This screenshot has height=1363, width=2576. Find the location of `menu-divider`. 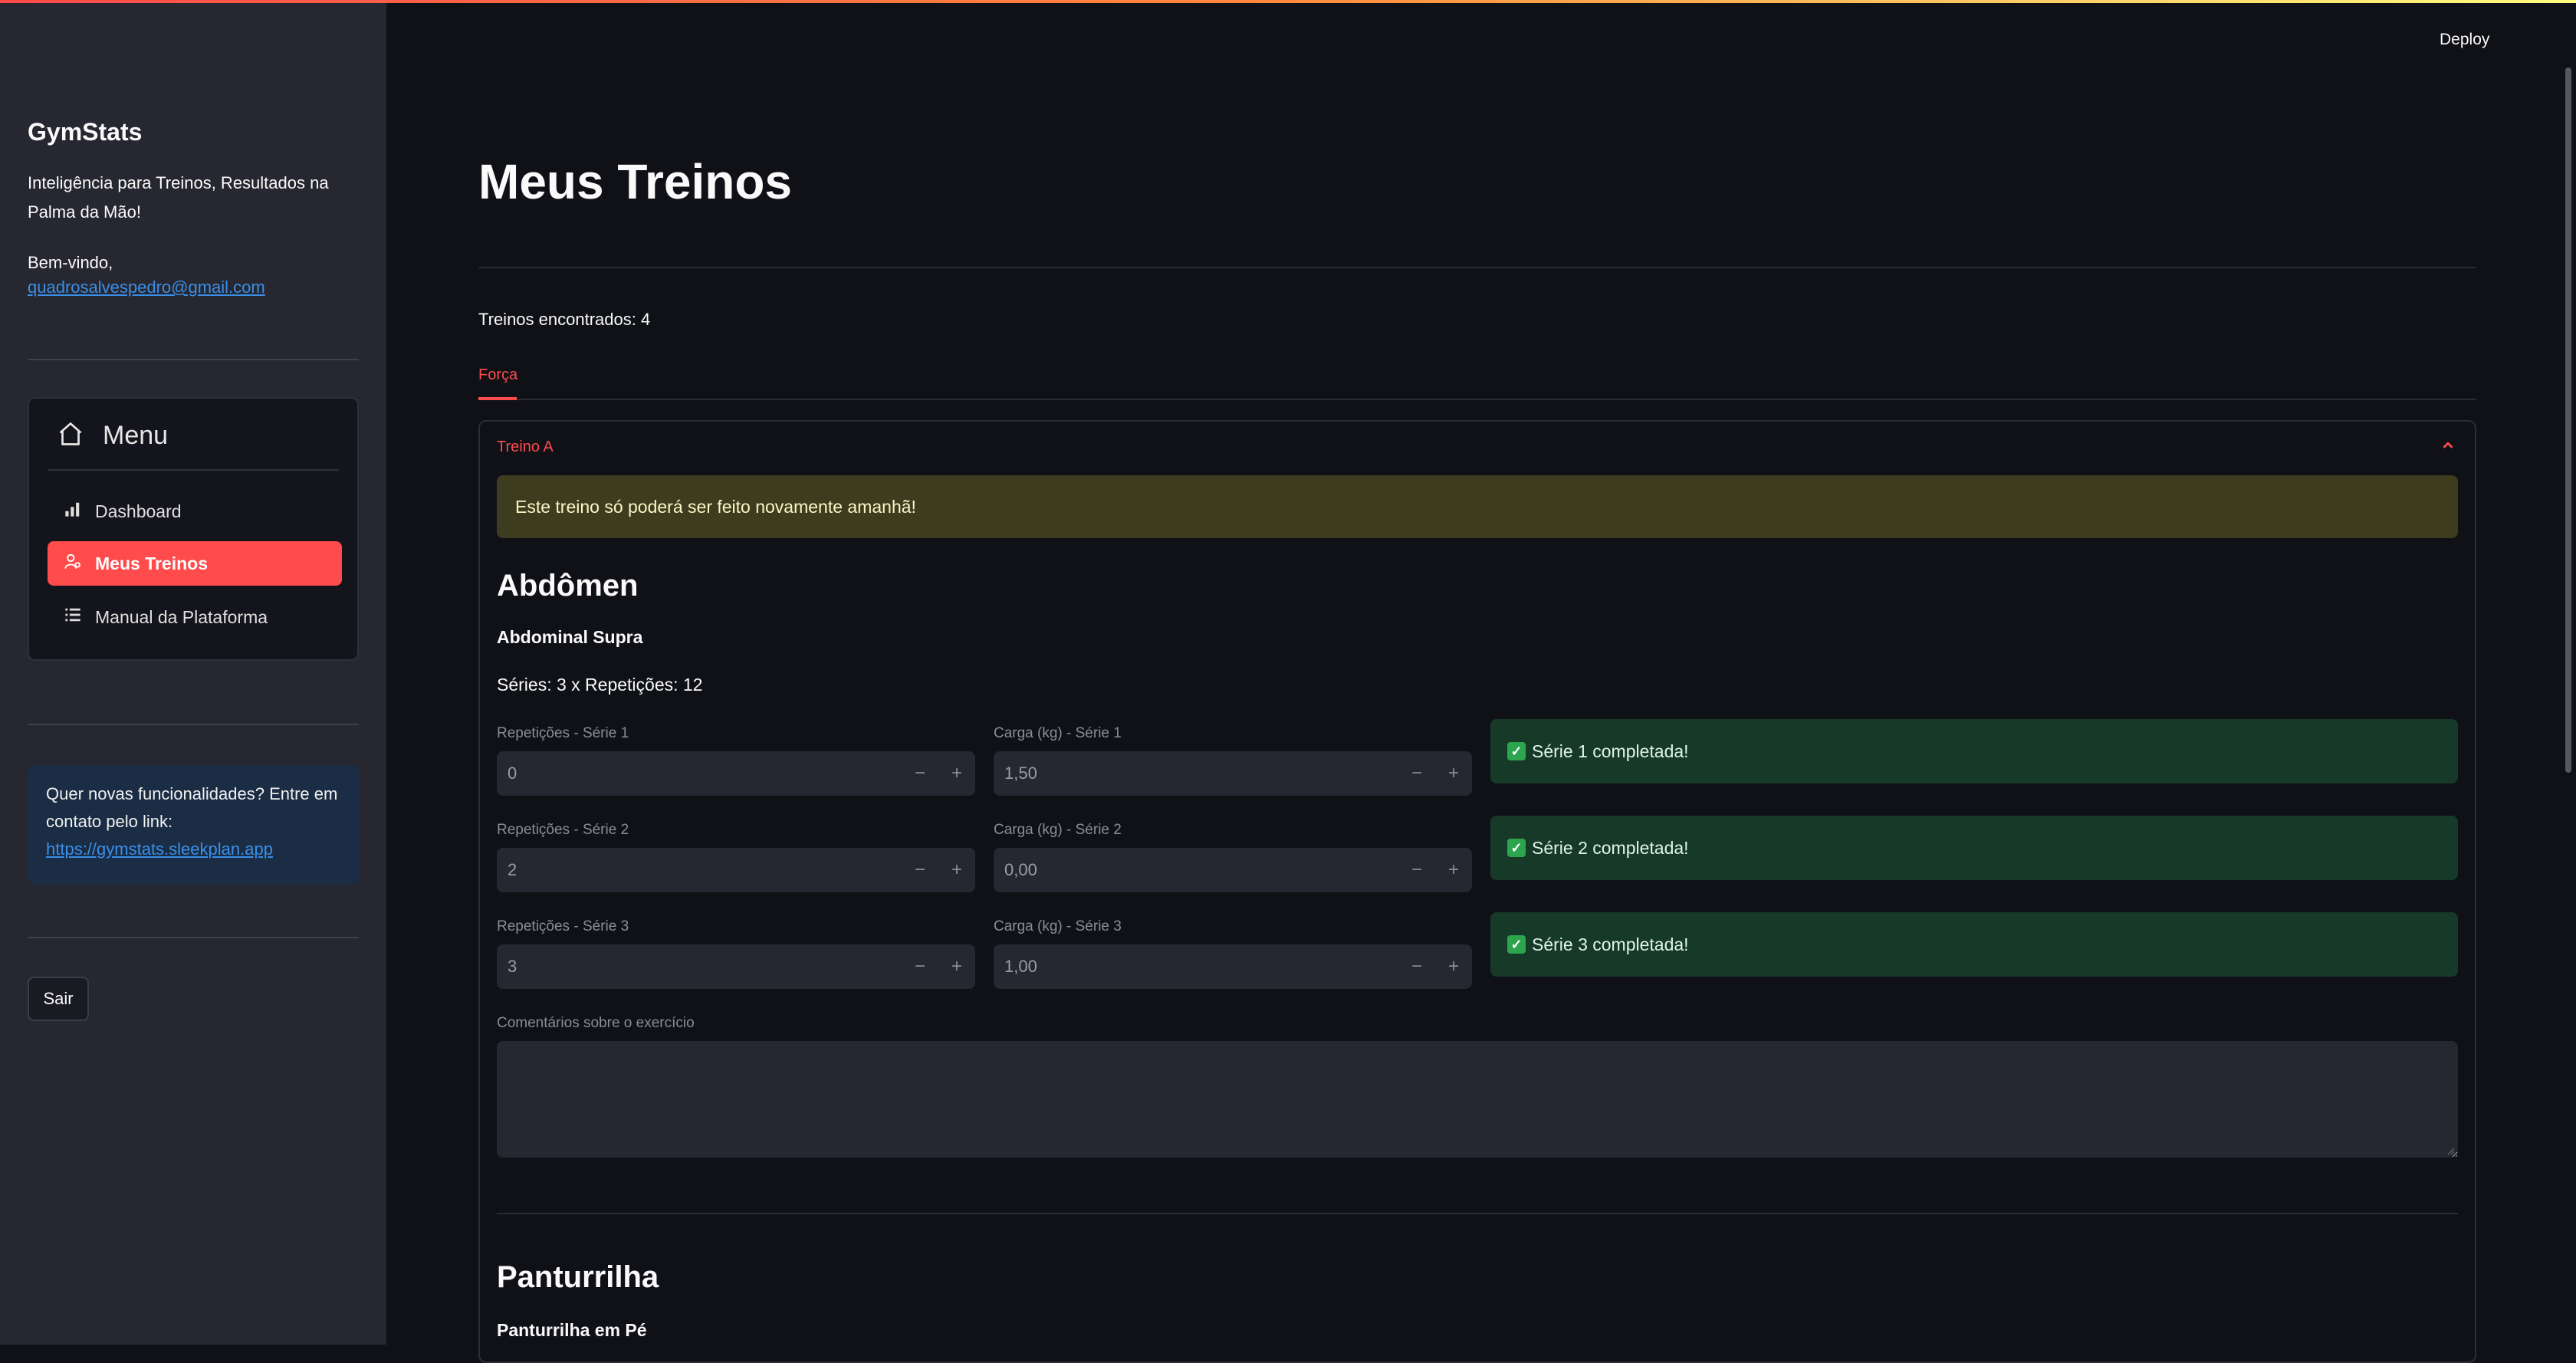

menu-divider is located at coordinates (194, 470).